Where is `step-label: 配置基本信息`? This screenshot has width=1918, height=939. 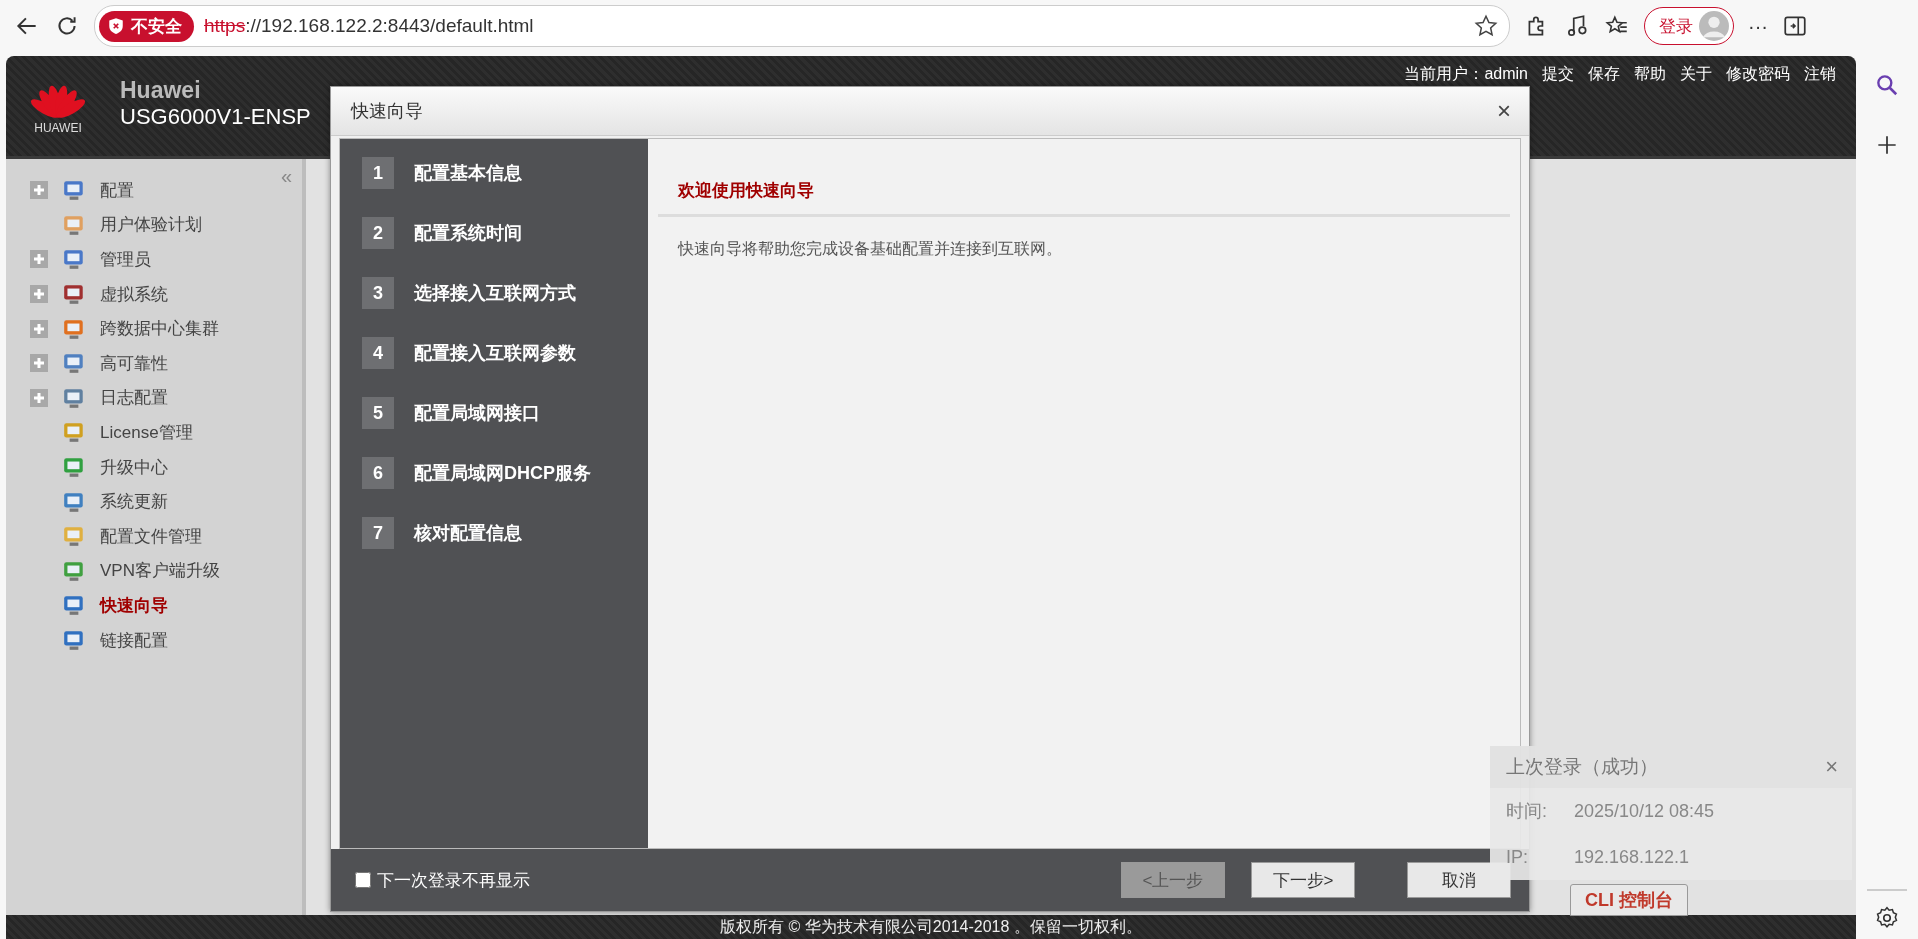
step-label: 配置基本信息 is located at coordinates (468, 173).